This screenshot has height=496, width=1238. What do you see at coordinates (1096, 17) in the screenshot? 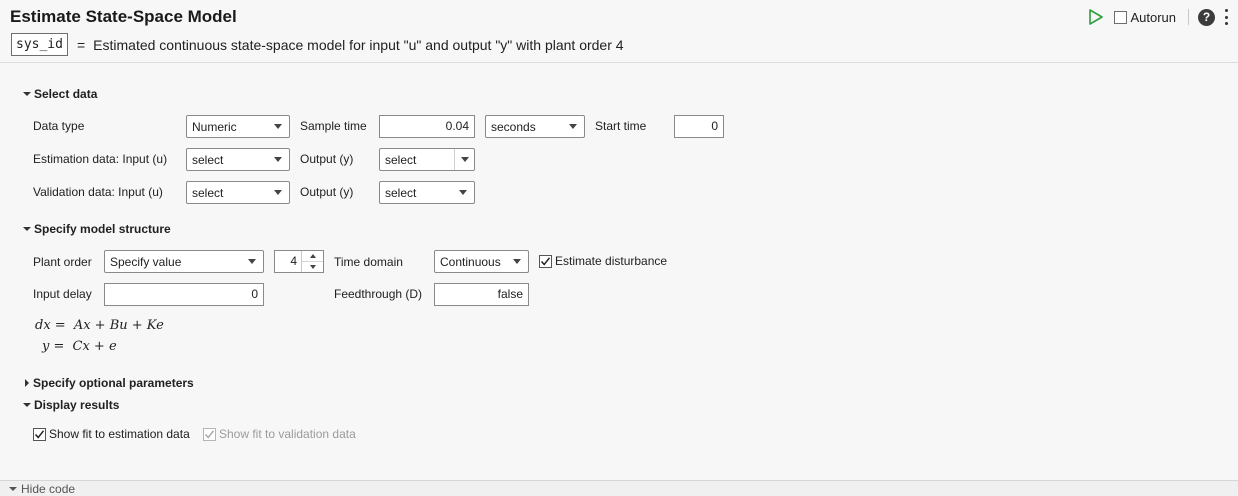
I see `play-icon` at bounding box center [1096, 17].